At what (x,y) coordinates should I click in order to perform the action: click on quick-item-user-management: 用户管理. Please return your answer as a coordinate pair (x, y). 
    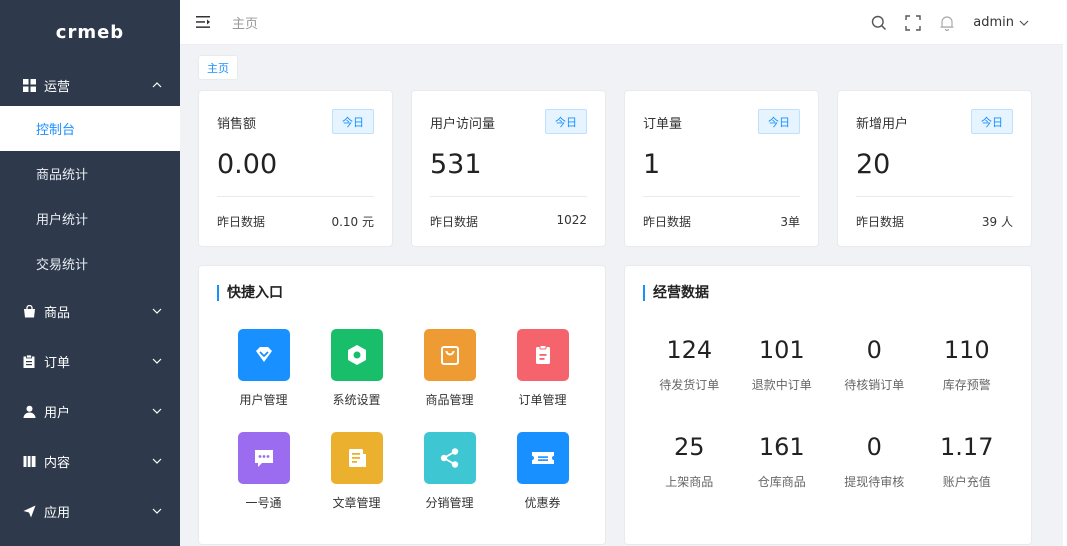
    Looking at the image, I should click on (263, 368).